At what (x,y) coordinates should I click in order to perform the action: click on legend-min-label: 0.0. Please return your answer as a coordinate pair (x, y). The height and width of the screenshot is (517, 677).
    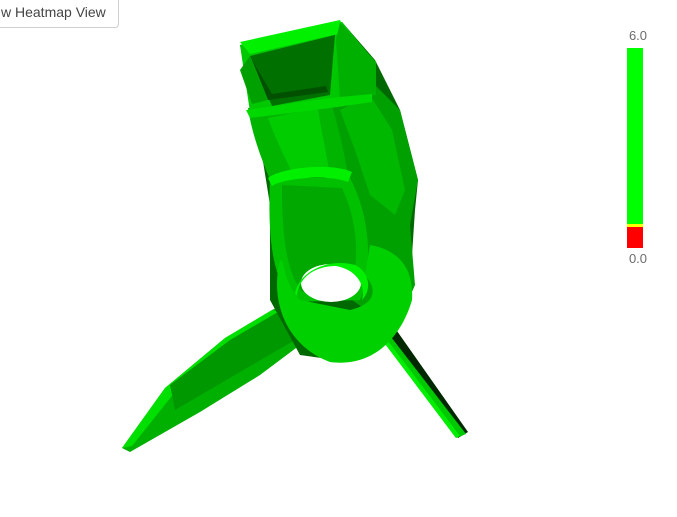
    Looking at the image, I should click on (638, 258).